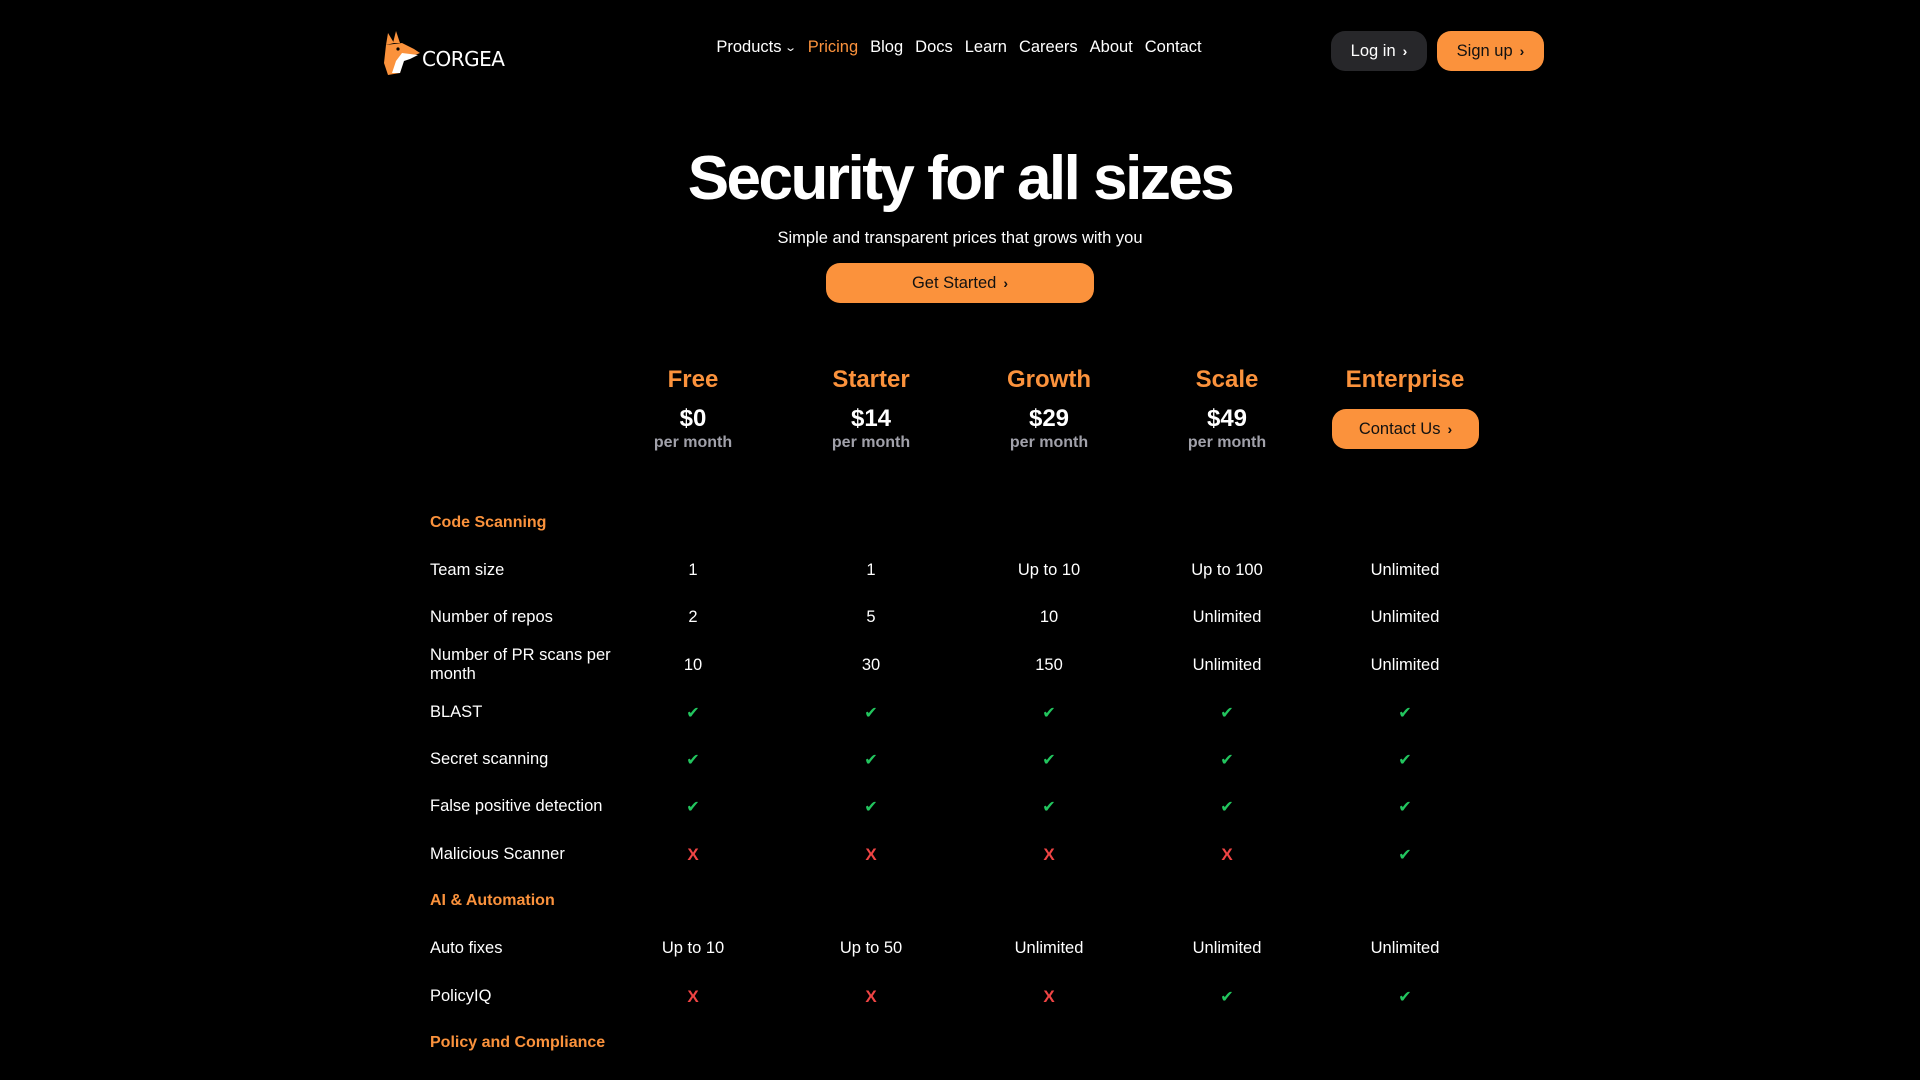  Describe the element at coordinates (886, 47) in the screenshot. I see `nav-item-blog: Blog` at that location.